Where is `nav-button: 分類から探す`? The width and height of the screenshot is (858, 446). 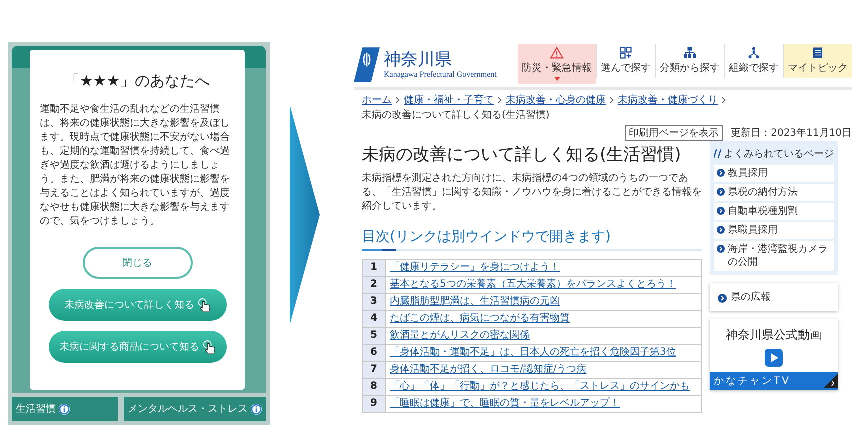 nav-button: 分類から探す is located at coordinates (689, 61).